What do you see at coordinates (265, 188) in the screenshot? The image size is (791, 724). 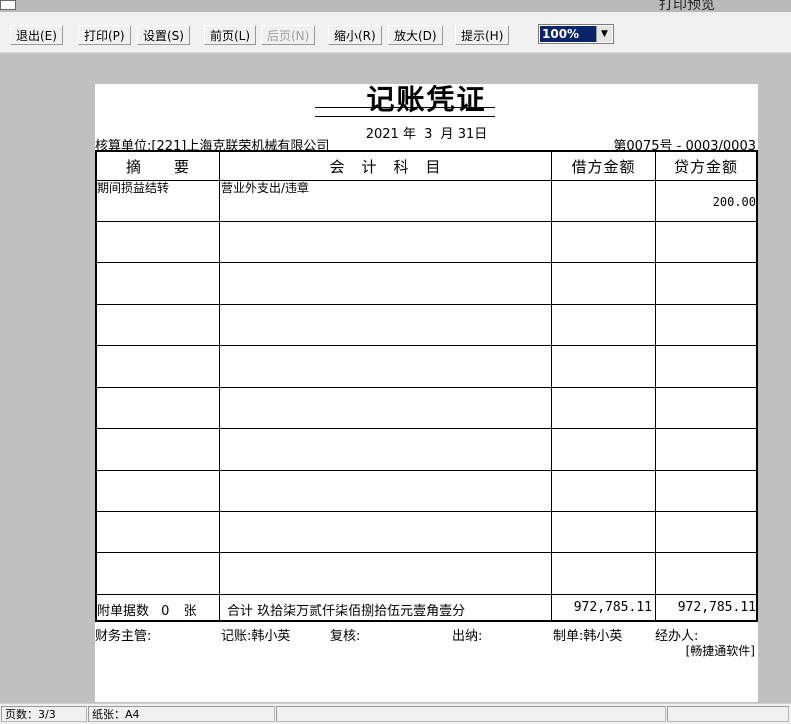 I see `entry-account: 营业外支出/违章` at bounding box center [265, 188].